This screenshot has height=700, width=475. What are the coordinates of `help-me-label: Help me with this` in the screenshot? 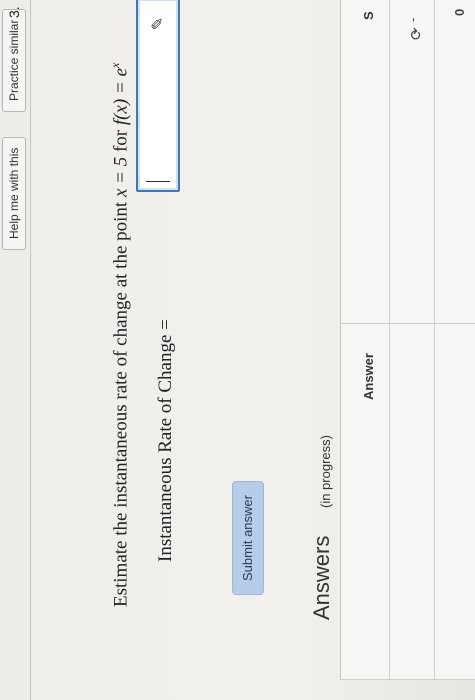 It's located at (14, 193).